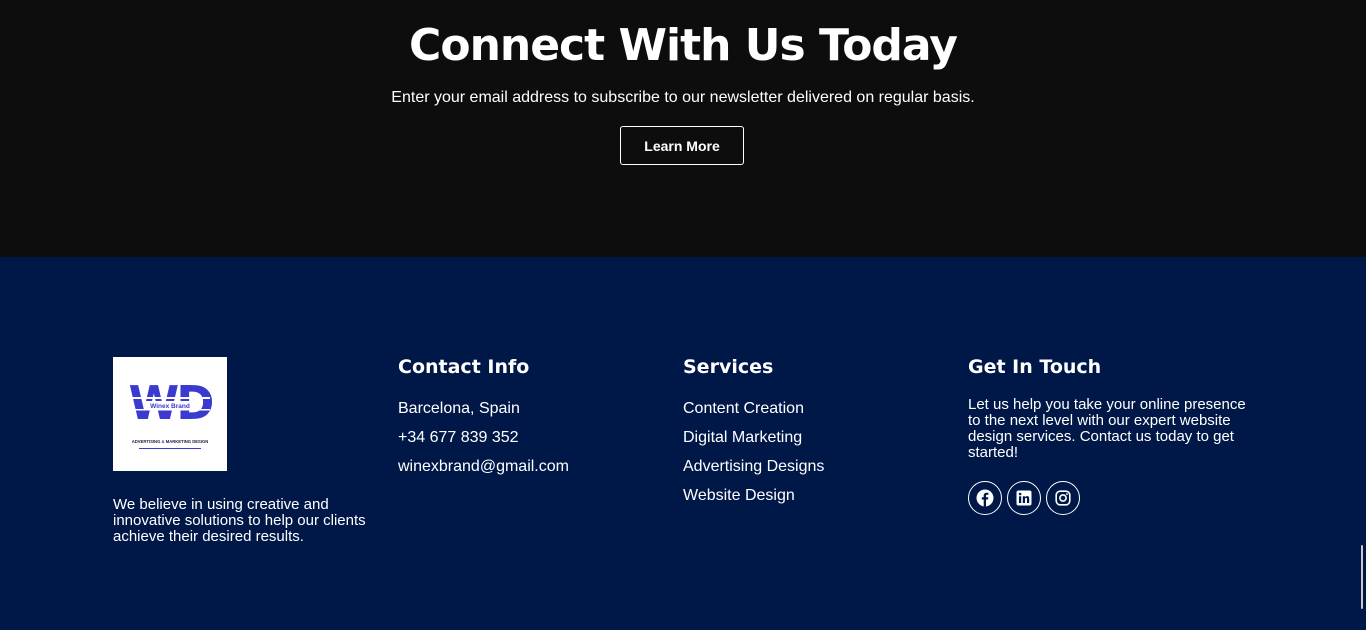  What do you see at coordinates (170, 441) in the screenshot?
I see `logo-tagline: ADVERTISING & MARKETING DESIGN` at bounding box center [170, 441].